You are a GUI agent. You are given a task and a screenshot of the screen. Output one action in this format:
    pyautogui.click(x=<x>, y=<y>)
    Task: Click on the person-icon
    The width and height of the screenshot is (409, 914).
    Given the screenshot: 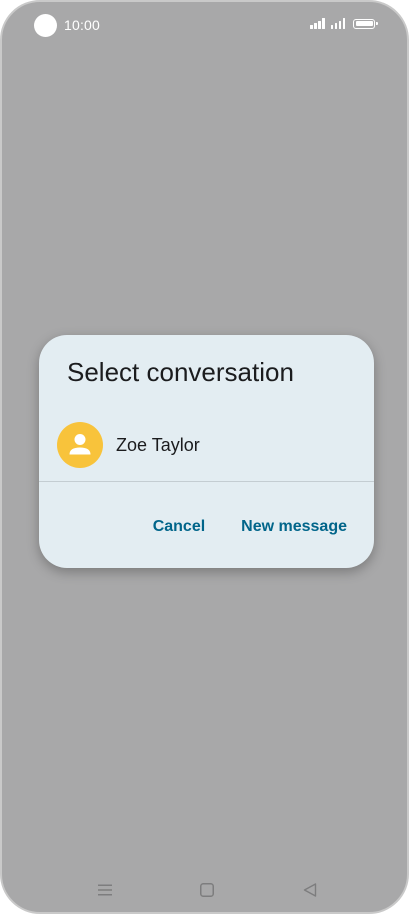 What is the action you would take?
    pyautogui.click(x=80, y=444)
    